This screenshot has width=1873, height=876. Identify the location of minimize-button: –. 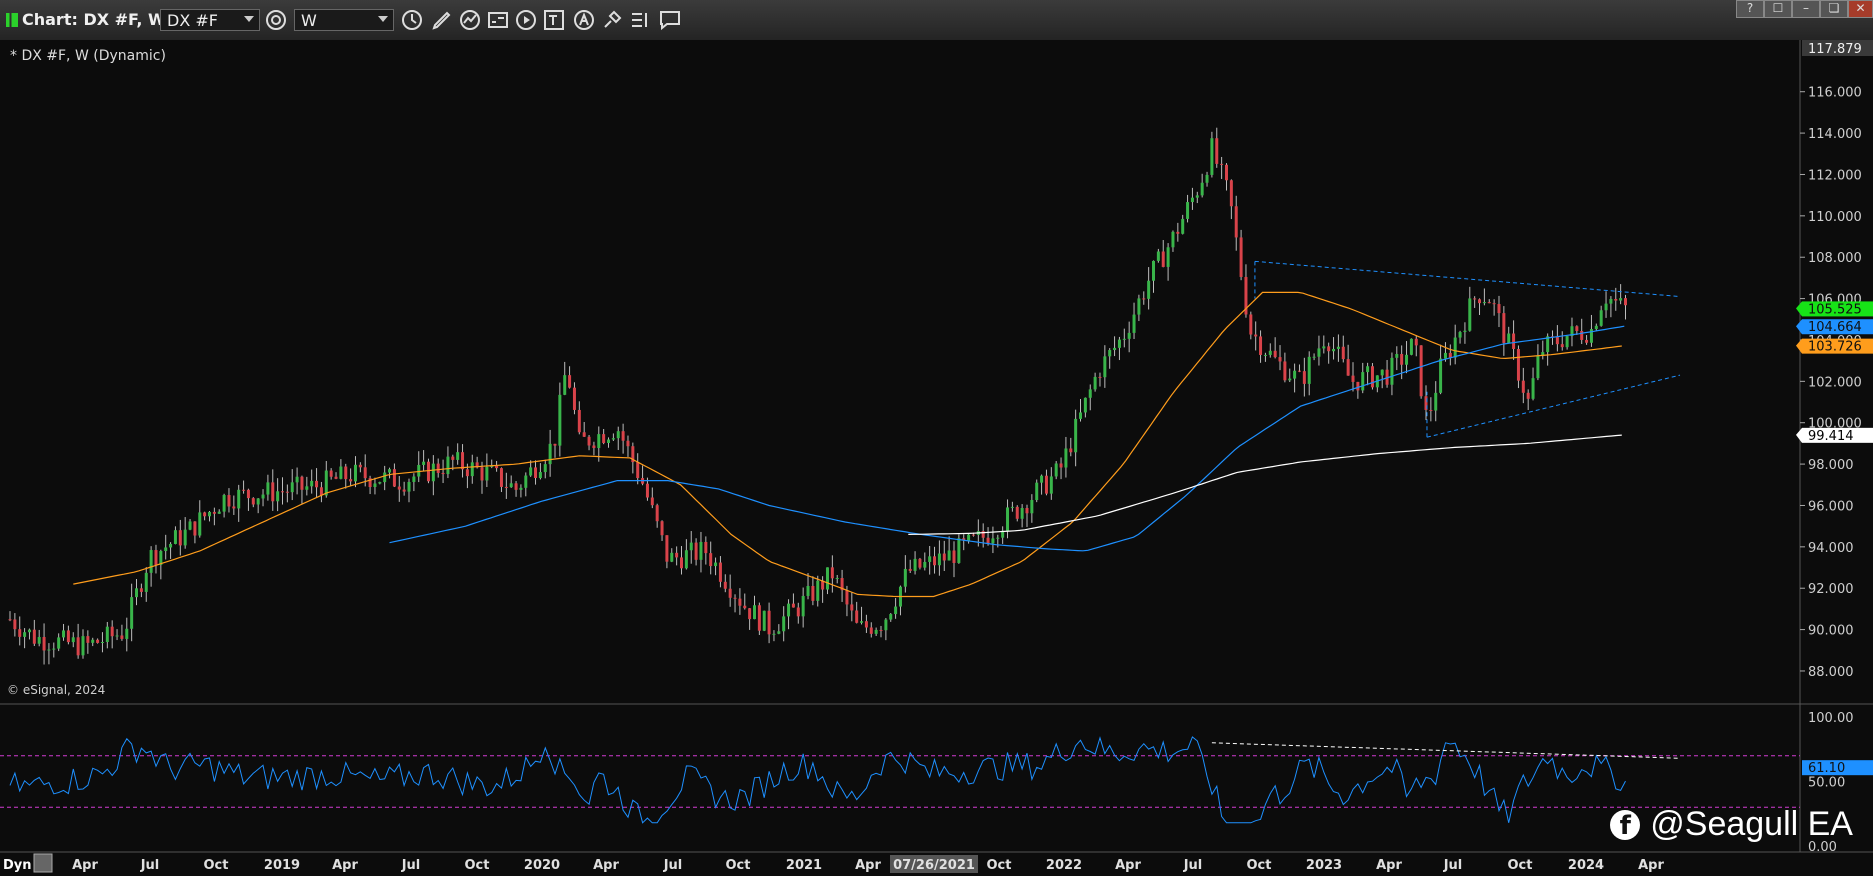
(1806, 9).